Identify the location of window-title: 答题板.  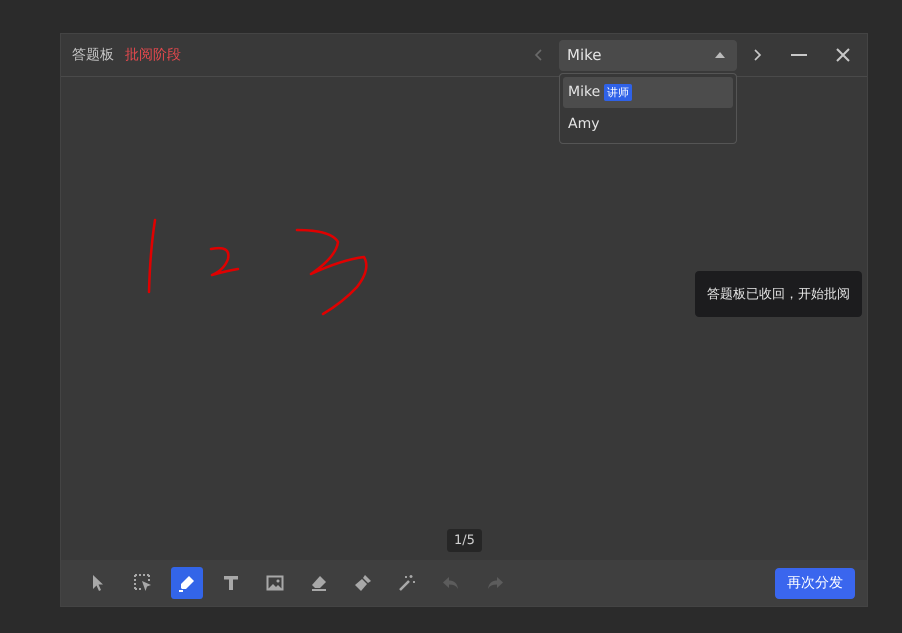
(93, 55).